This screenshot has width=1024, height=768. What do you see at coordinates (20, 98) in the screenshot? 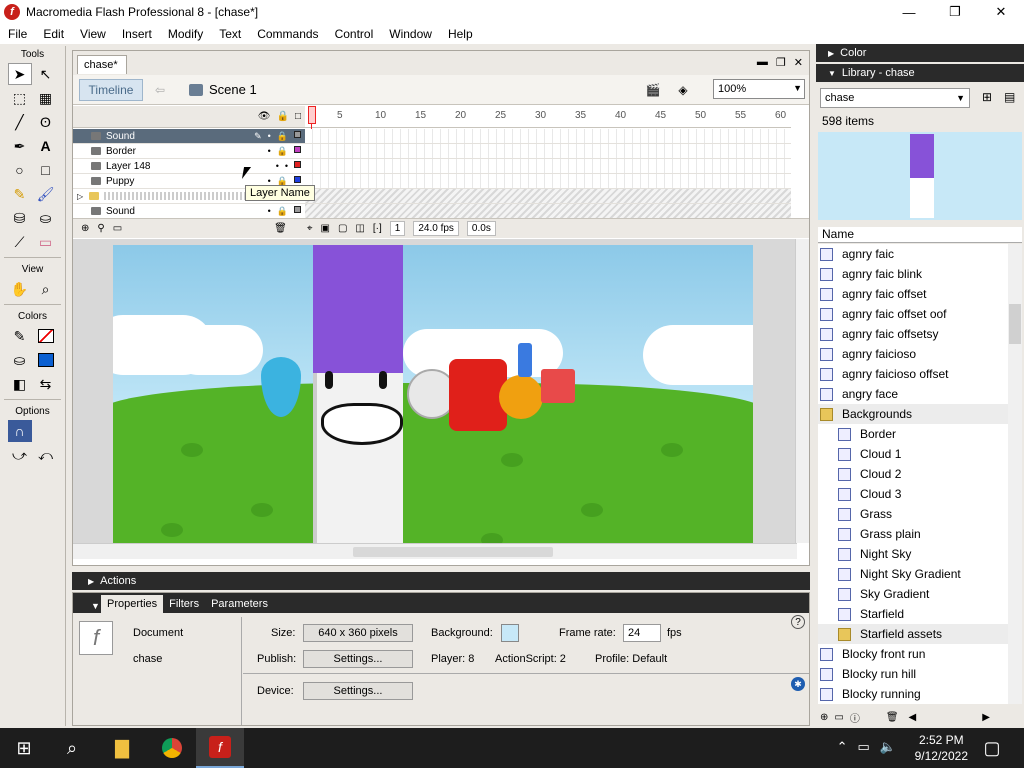
I see `free-transform-tool-icon: ⬚` at bounding box center [20, 98].